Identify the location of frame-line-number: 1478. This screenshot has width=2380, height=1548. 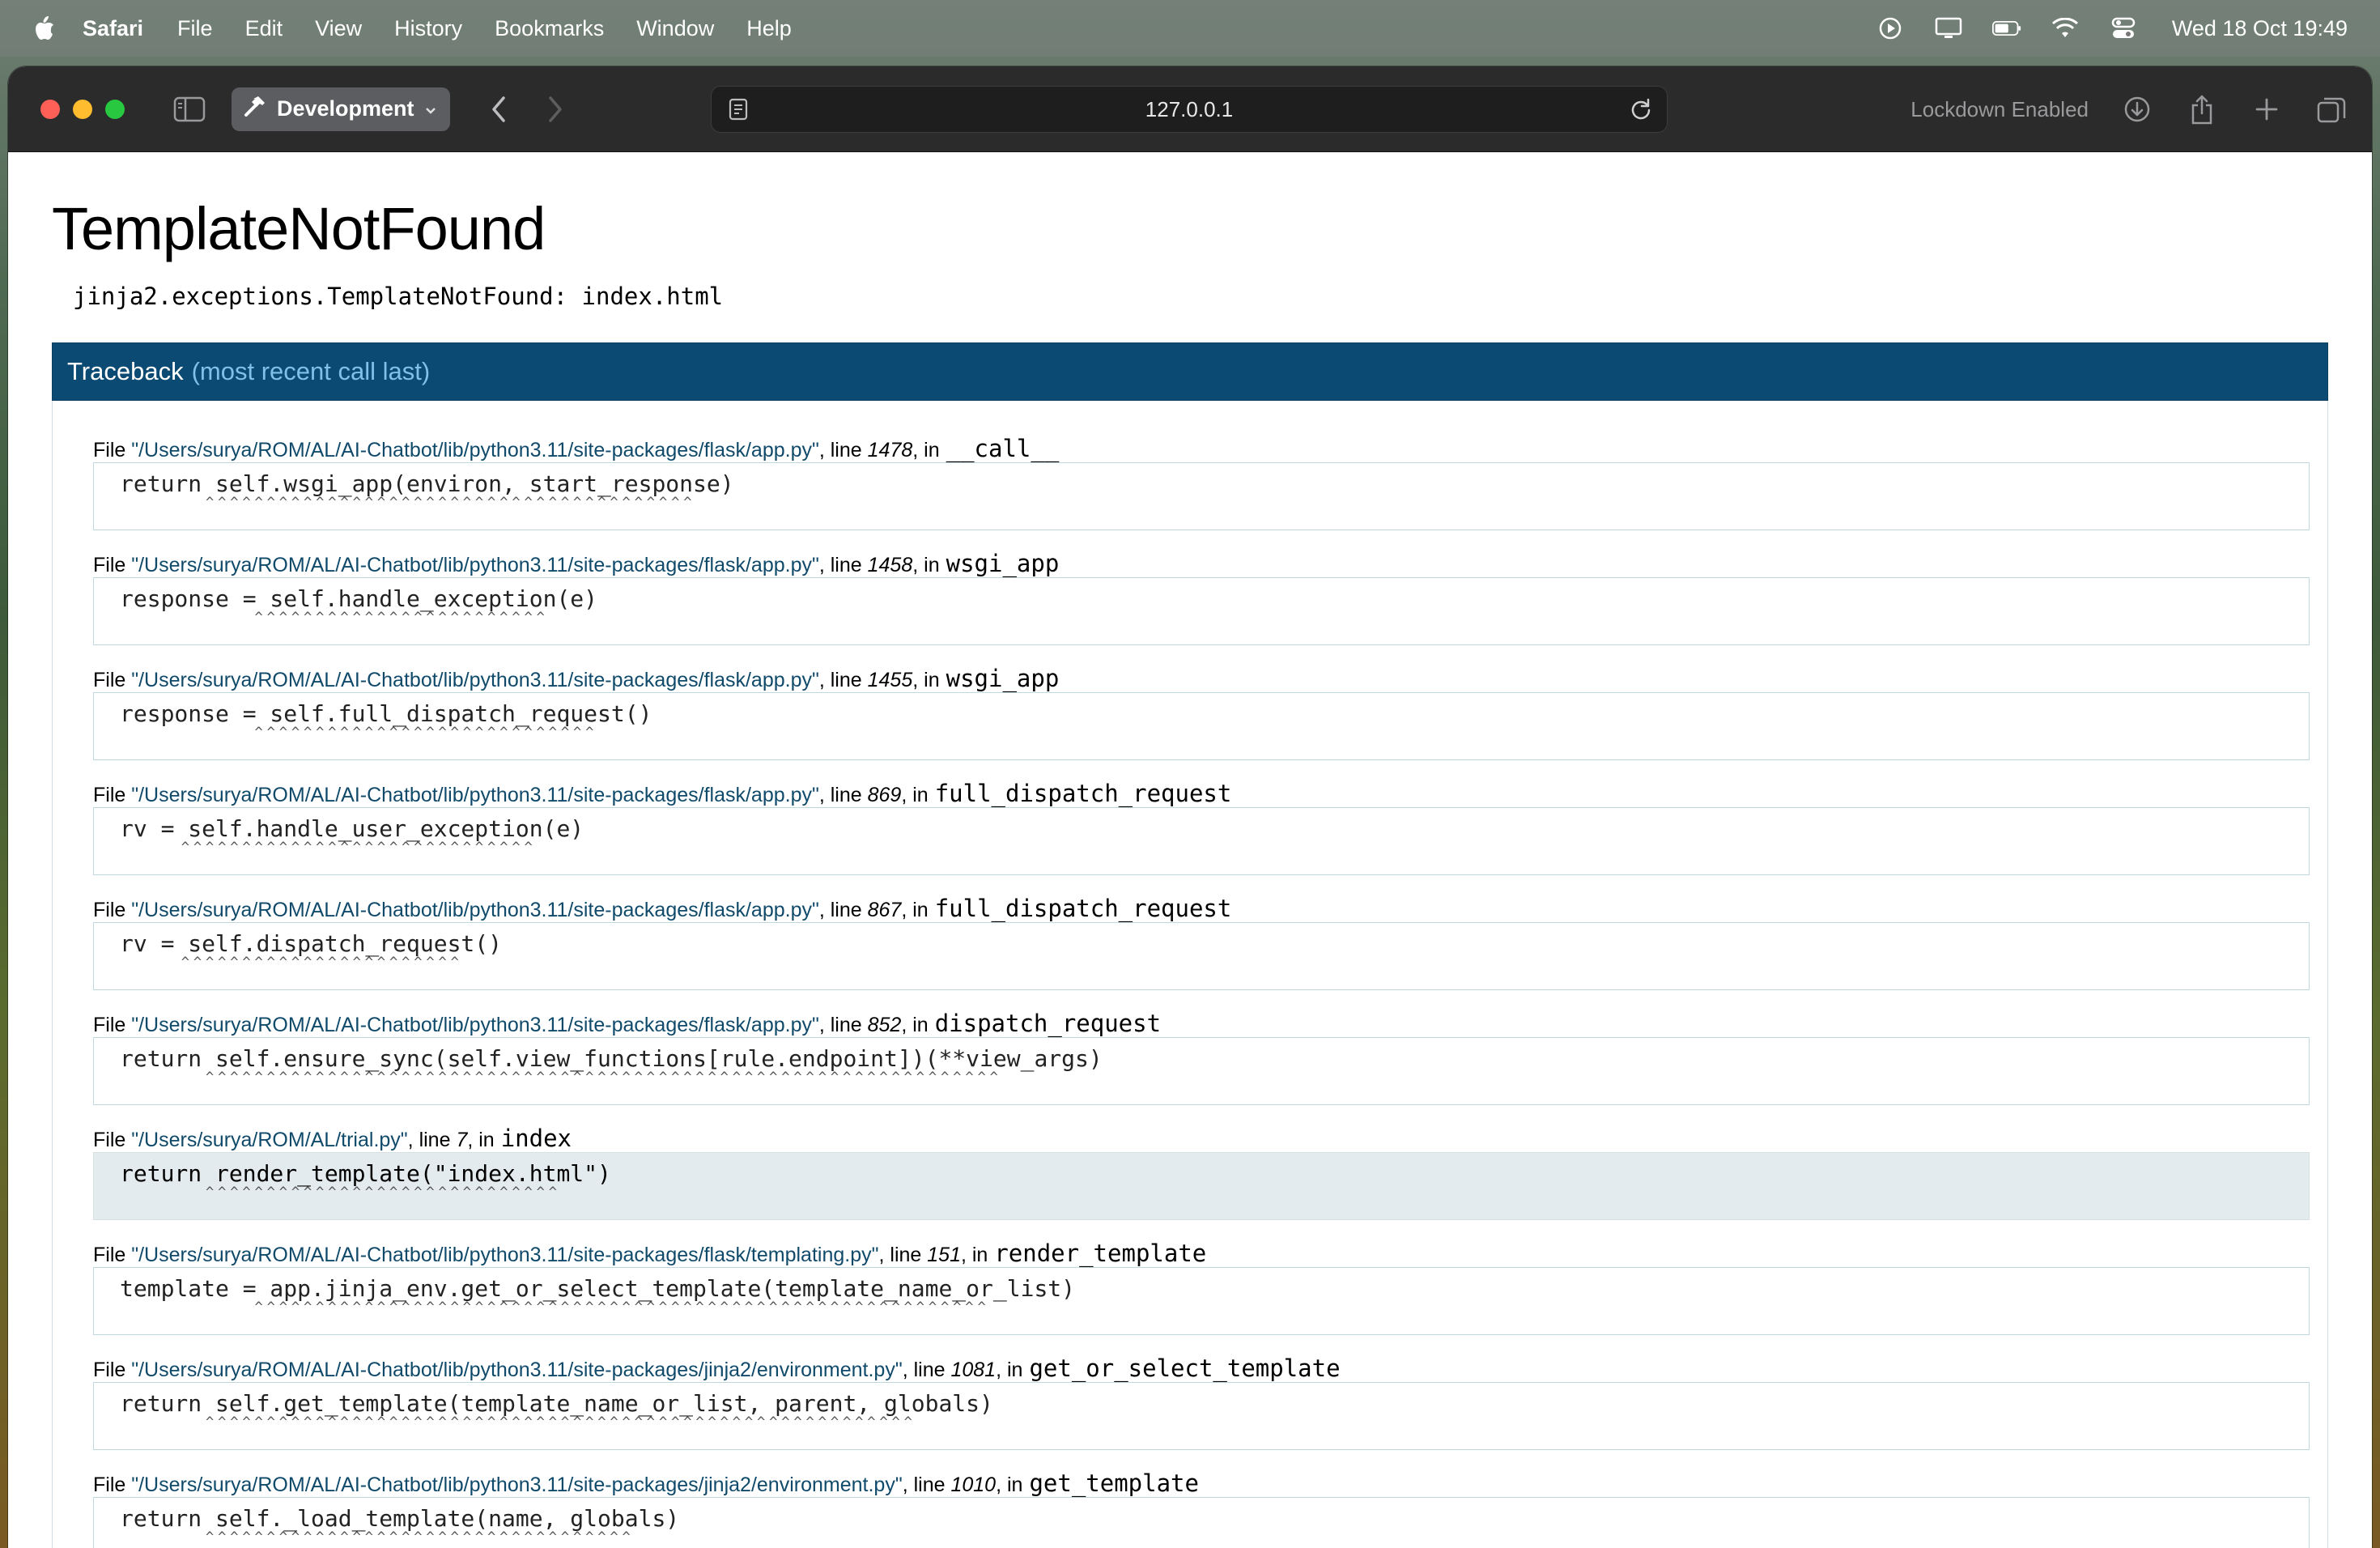
(890, 450).